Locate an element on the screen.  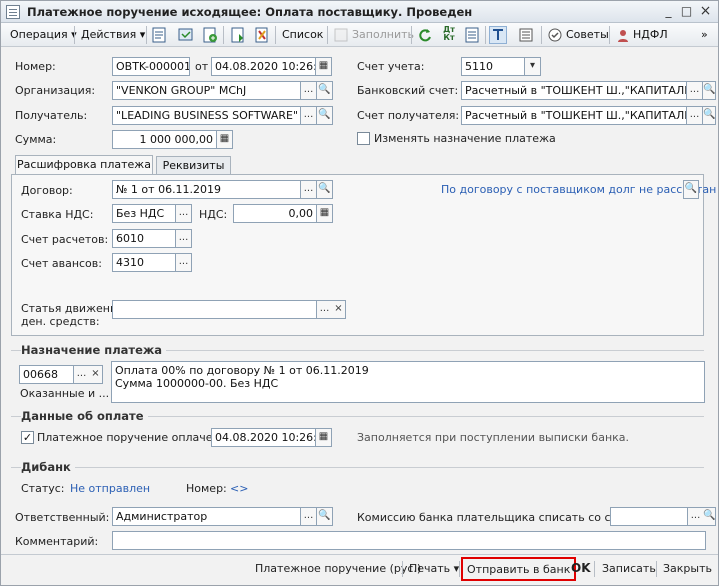
responsible-label: Ответственный: is located at coordinates (62, 517).